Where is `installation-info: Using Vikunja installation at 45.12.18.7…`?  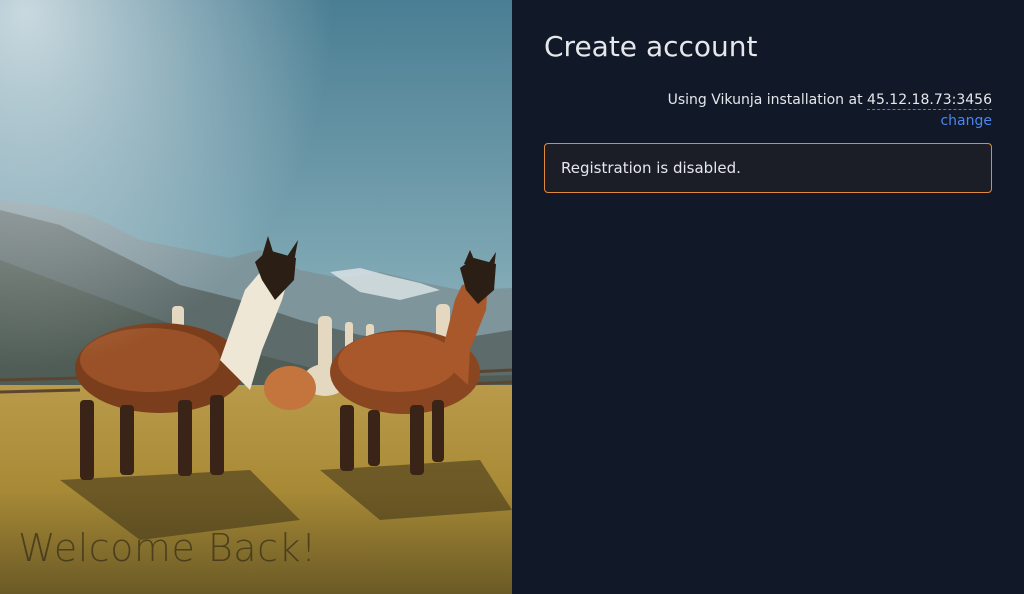 installation-info: Using Vikunja installation at 45.12.18.7… is located at coordinates (830, 111).